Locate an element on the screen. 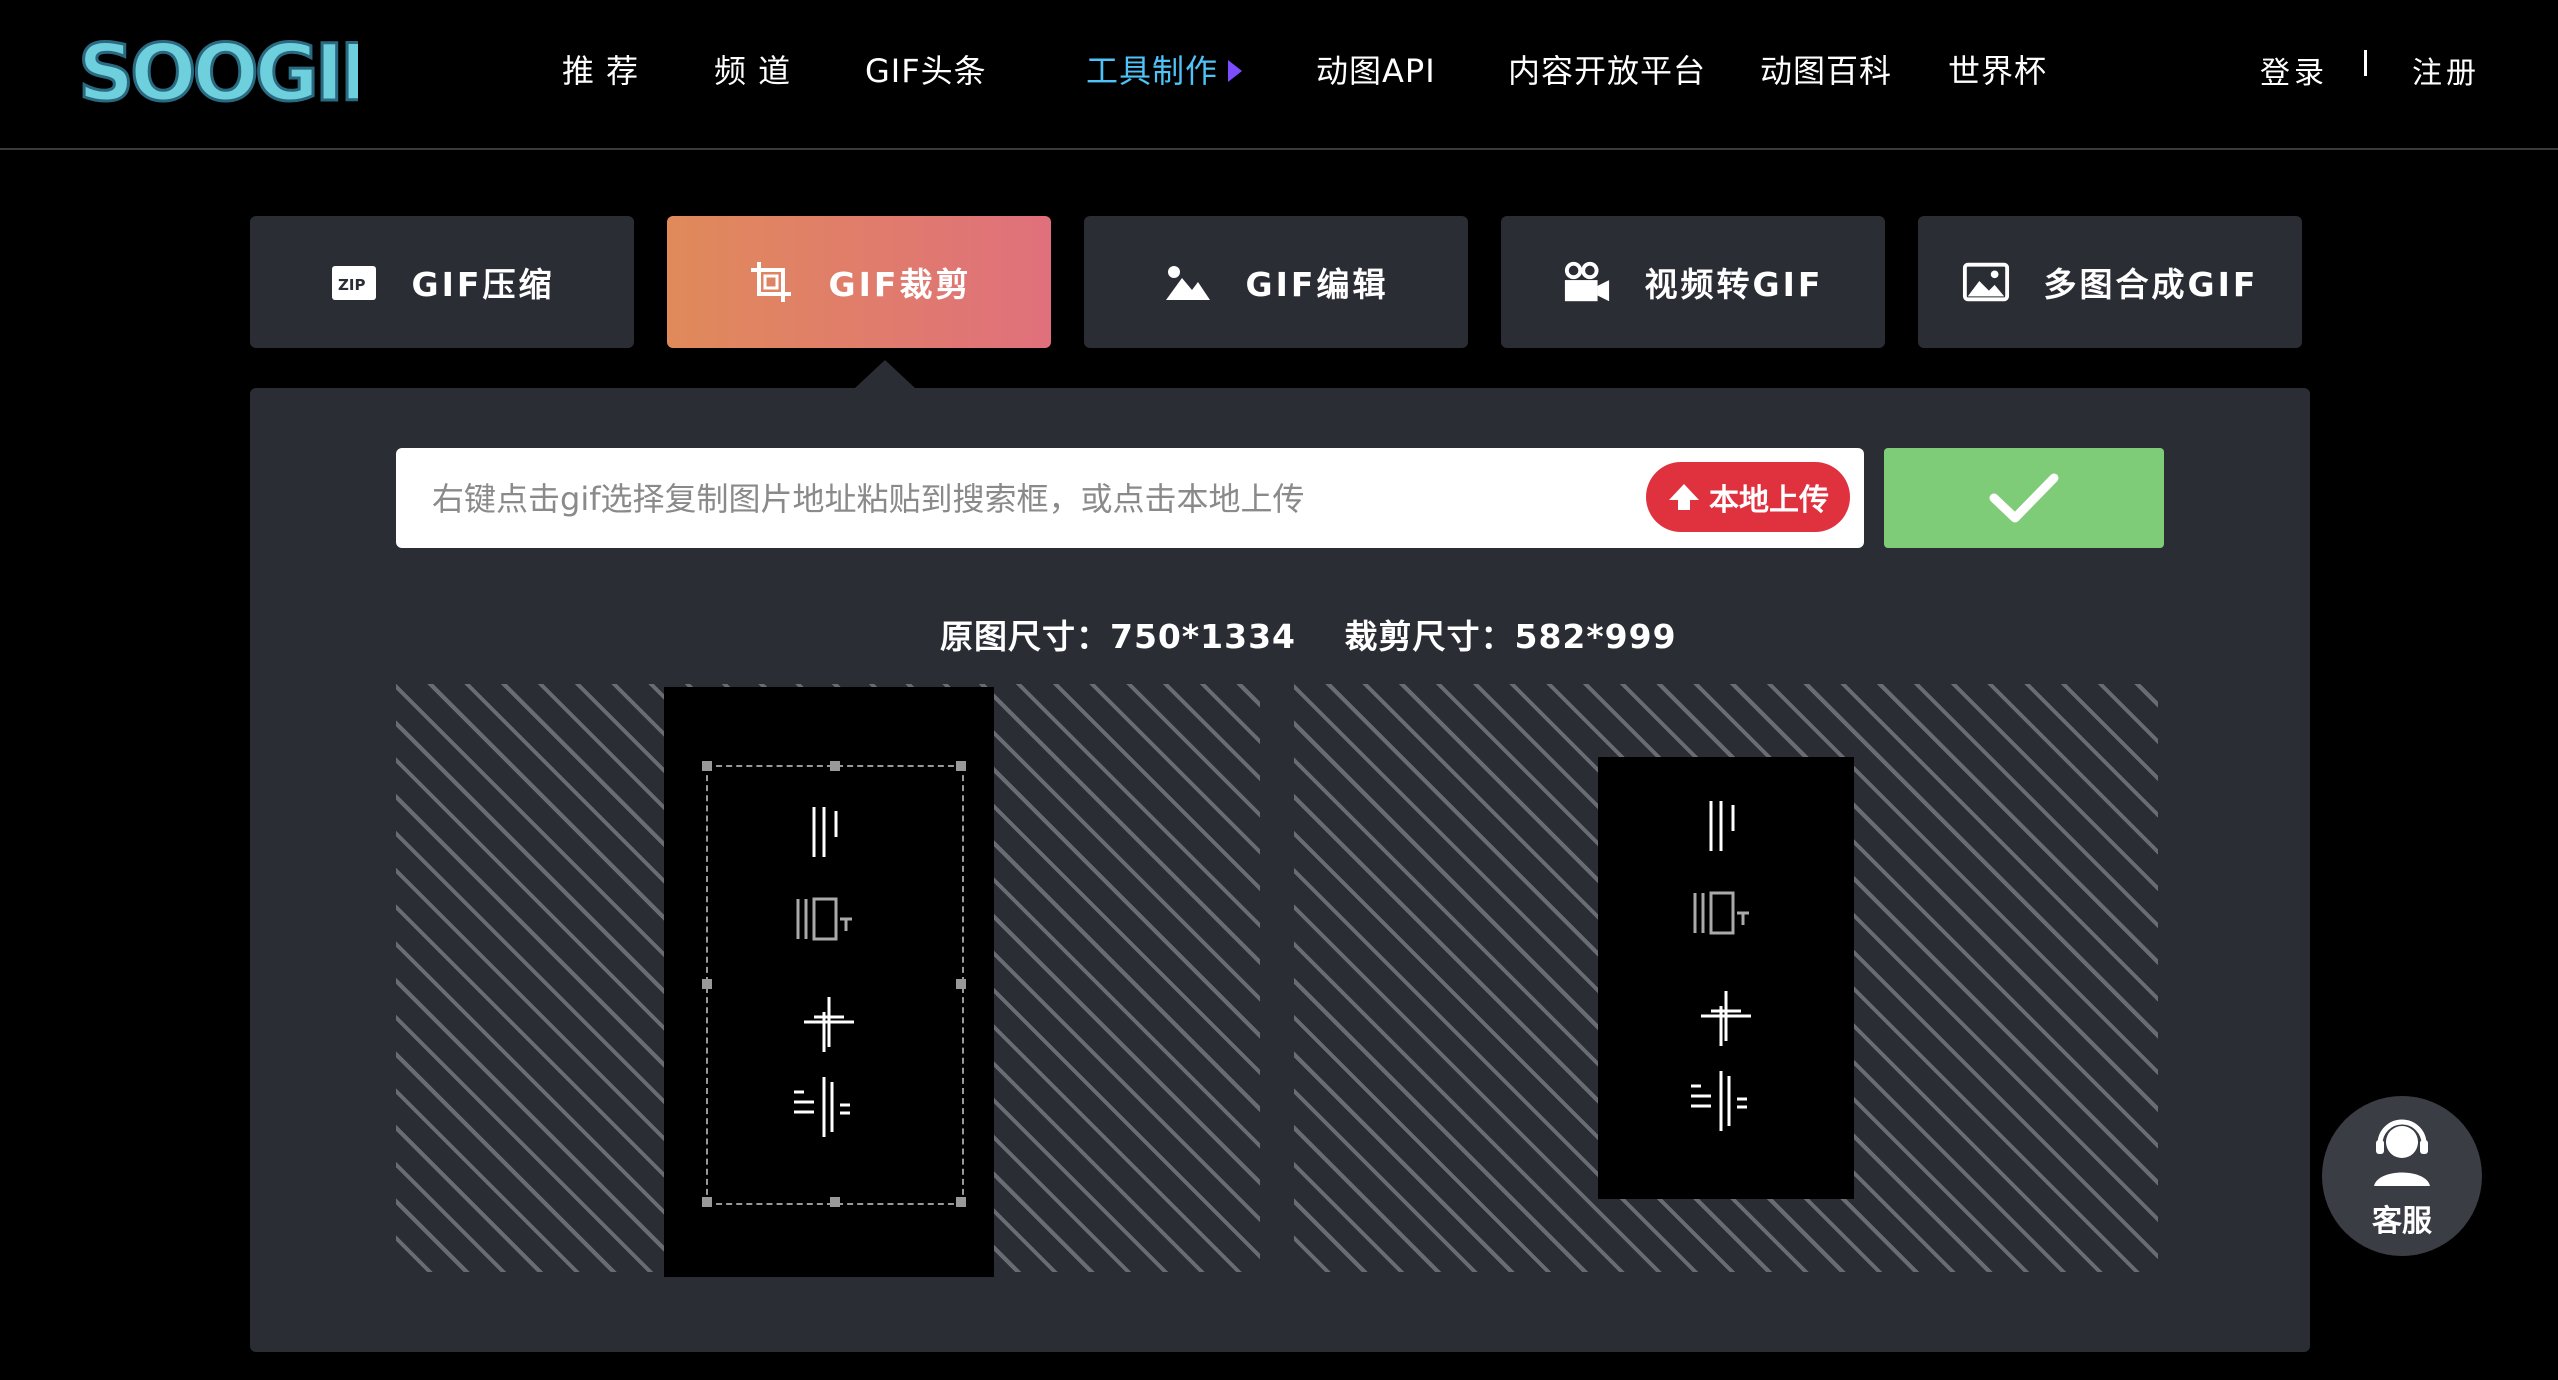  cropped-gif-preview is located at coordinates (1726, 978).